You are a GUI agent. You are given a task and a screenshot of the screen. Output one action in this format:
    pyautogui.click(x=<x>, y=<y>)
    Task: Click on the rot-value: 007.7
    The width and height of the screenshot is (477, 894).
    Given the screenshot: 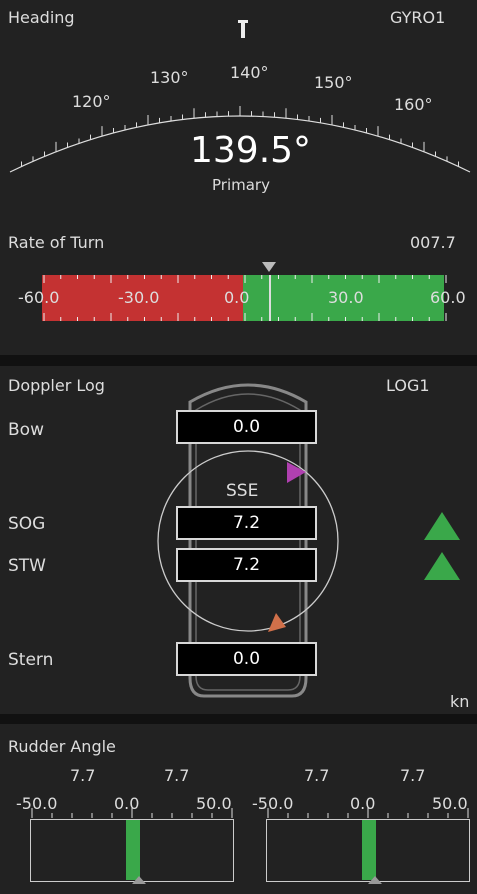 What is the action you would take?
    pyautogui.click(x=433, y=242)
    